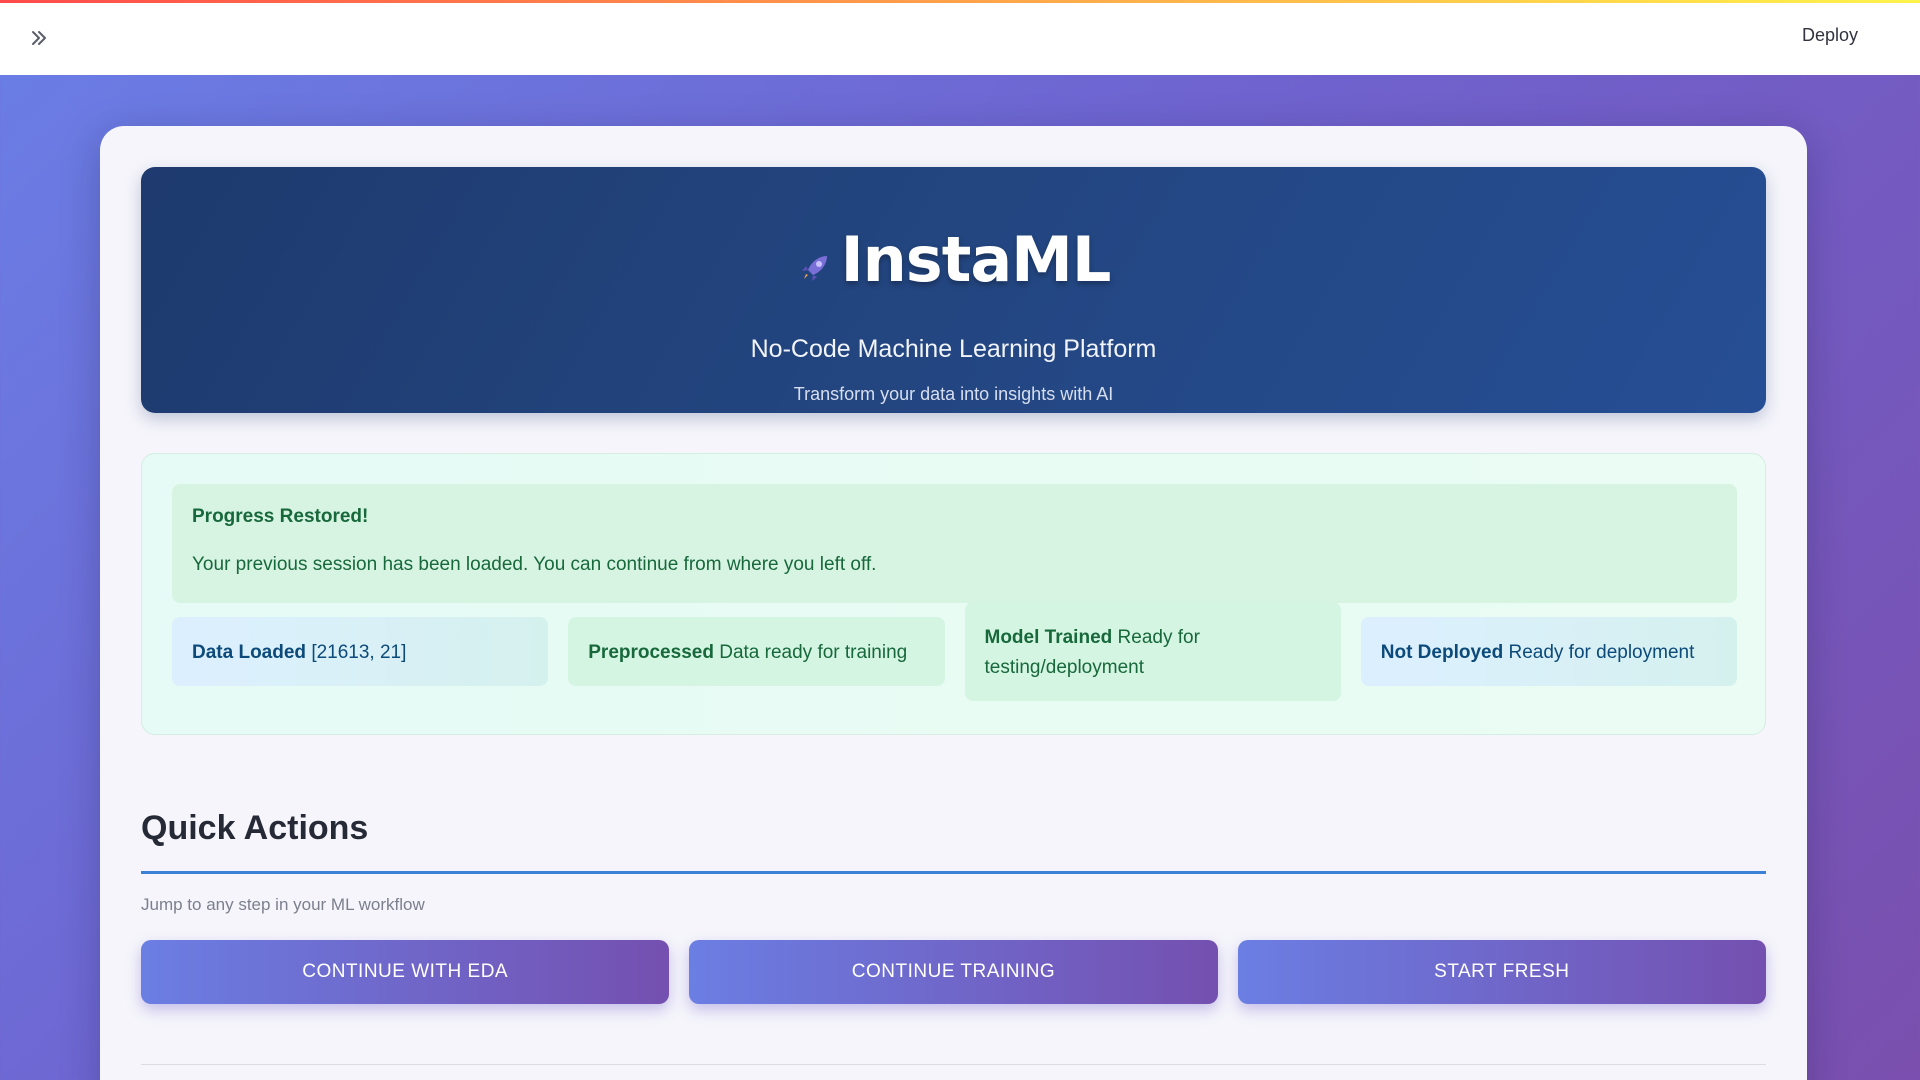 This screenshot has width=1920, height=1080. I want to click on status-card-preprocessed: Preprocessed Data ready for training, so click(756, 651).